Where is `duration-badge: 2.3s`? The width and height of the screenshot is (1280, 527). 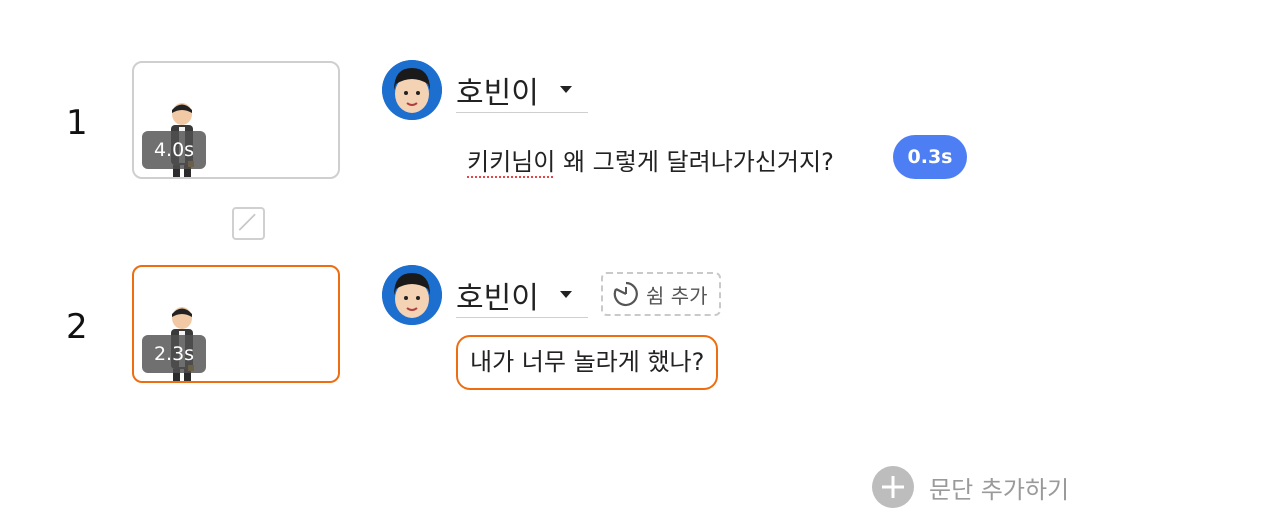 duration-badge: 2.3s is located at coordinates (174, 354).